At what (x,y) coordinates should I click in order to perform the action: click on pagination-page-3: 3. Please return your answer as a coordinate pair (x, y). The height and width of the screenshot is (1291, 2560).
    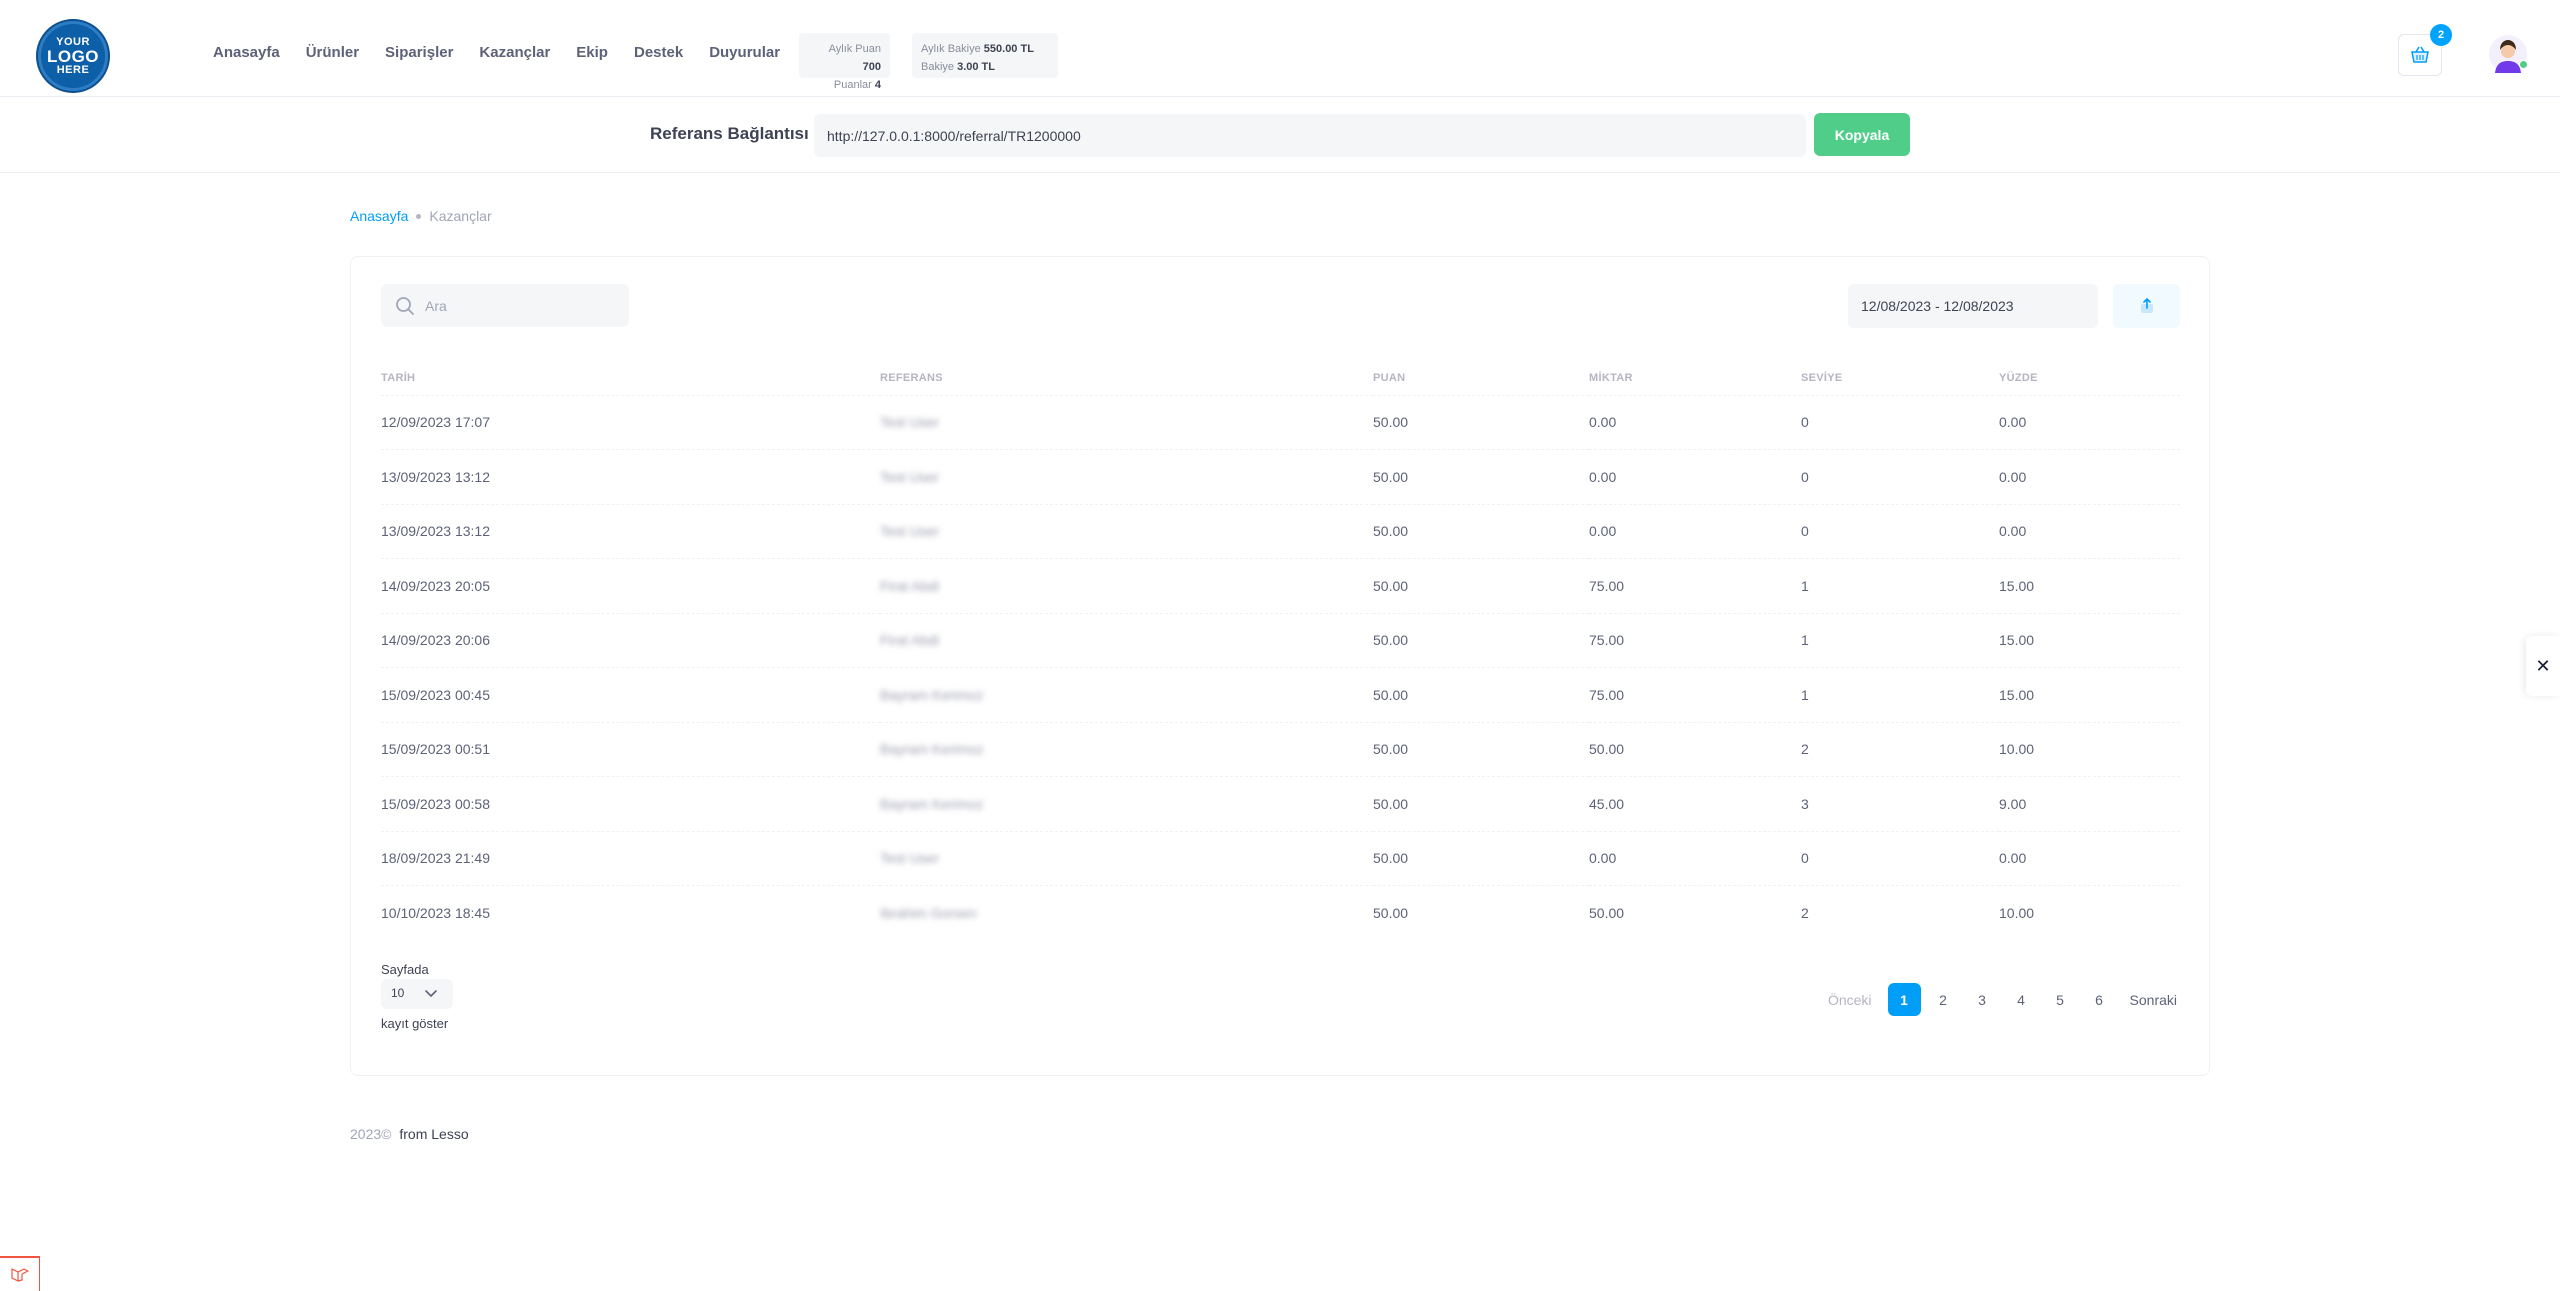
    Looking at the image, I should click on (1982, 999).